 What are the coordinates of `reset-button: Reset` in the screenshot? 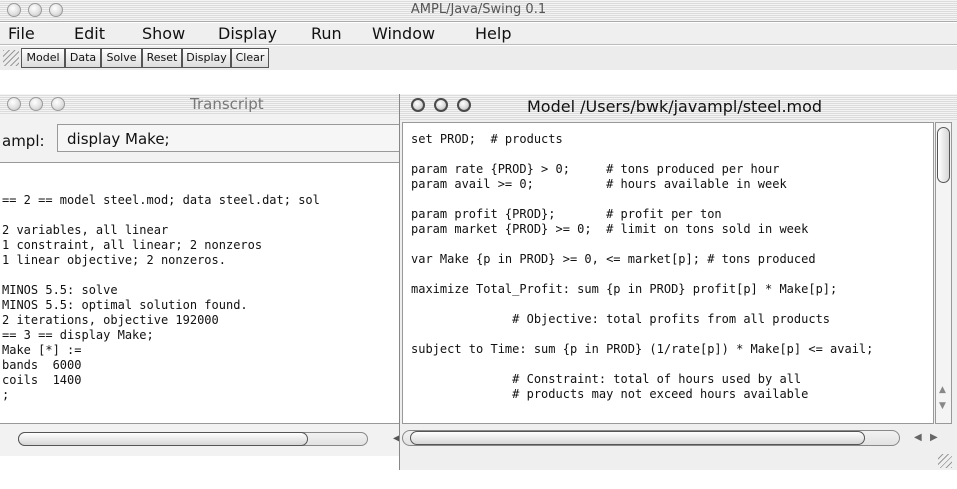 It's located at (162, 58).